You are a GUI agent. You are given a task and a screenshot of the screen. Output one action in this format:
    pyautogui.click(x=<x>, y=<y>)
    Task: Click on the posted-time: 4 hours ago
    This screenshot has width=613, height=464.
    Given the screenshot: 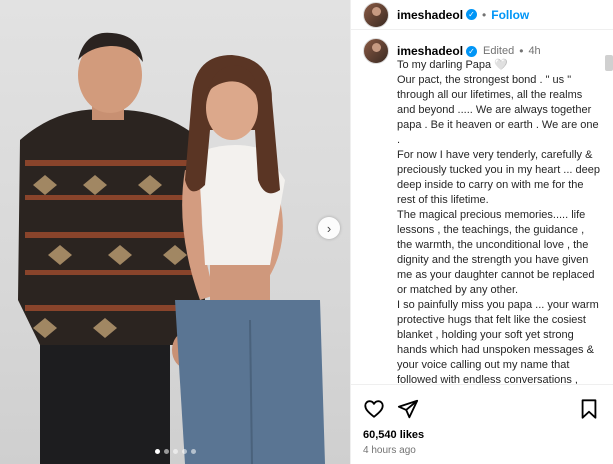 What is the action you would take?
    pyautogui.click(x=482, y=450)
    